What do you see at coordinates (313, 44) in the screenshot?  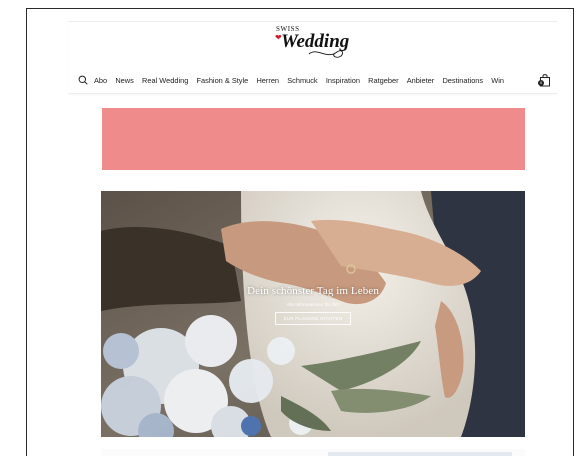 I see `site-logo: SWISS ❤ Wedding` at bounding box center [313, 44].